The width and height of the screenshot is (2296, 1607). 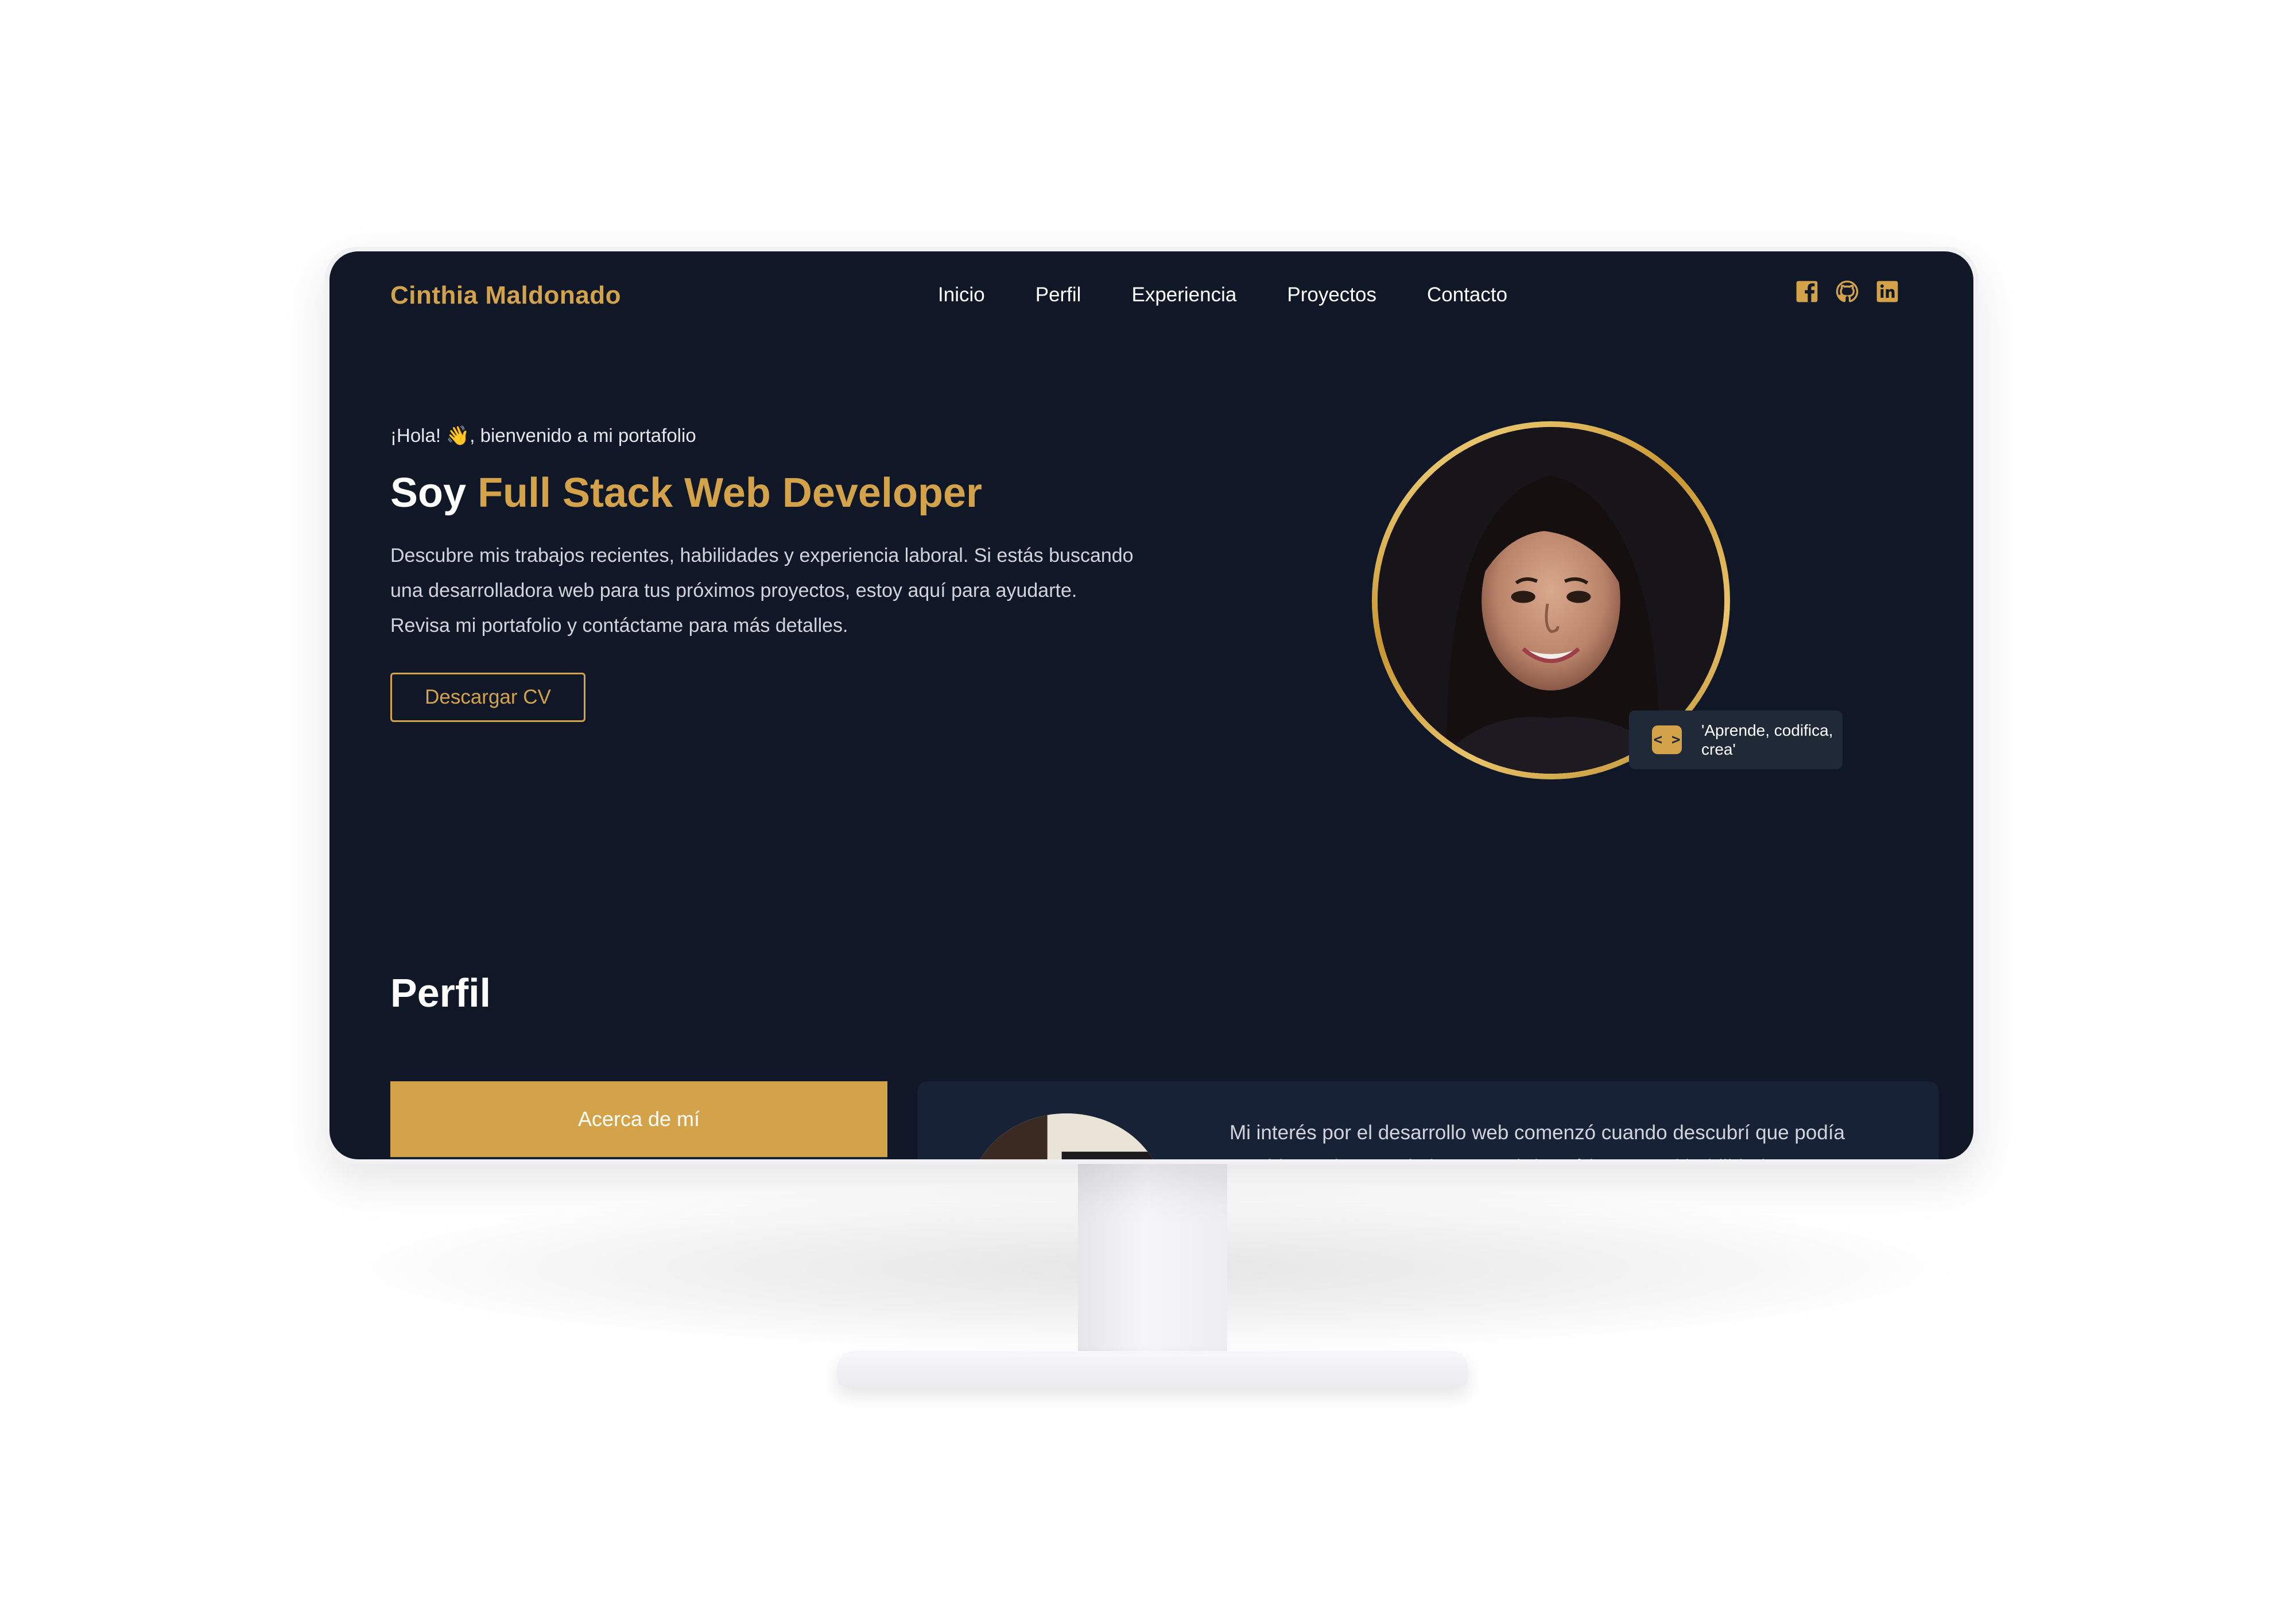 I want to click on code-icon: < >, so click(x=1667, y=739).